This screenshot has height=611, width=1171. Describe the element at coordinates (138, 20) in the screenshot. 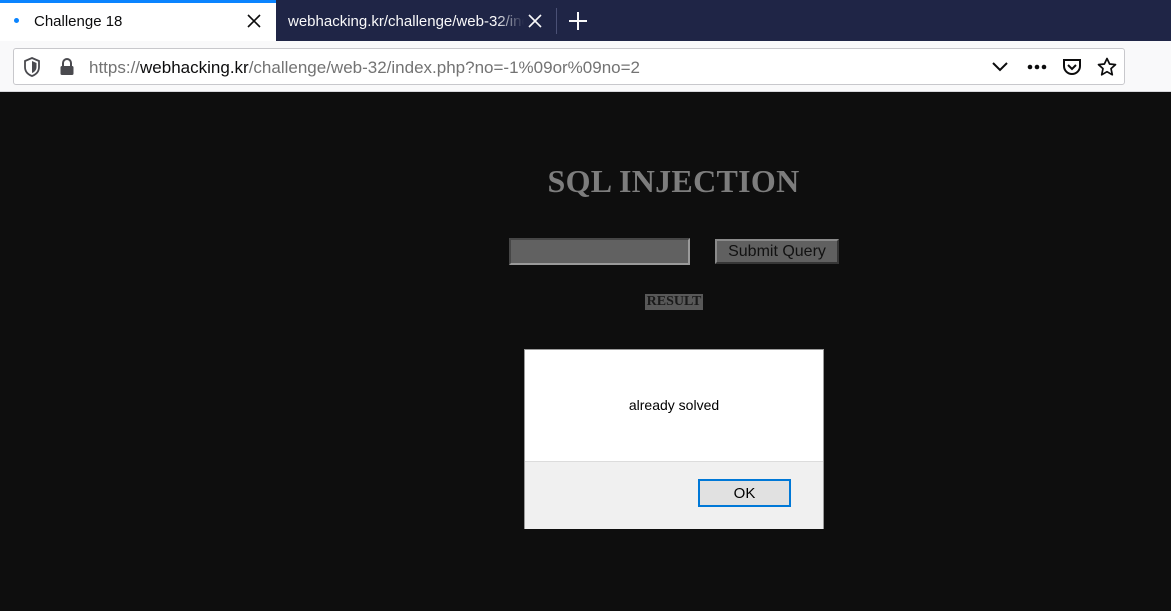

I see `tab-challenge-18: Challenge 18` at that location.